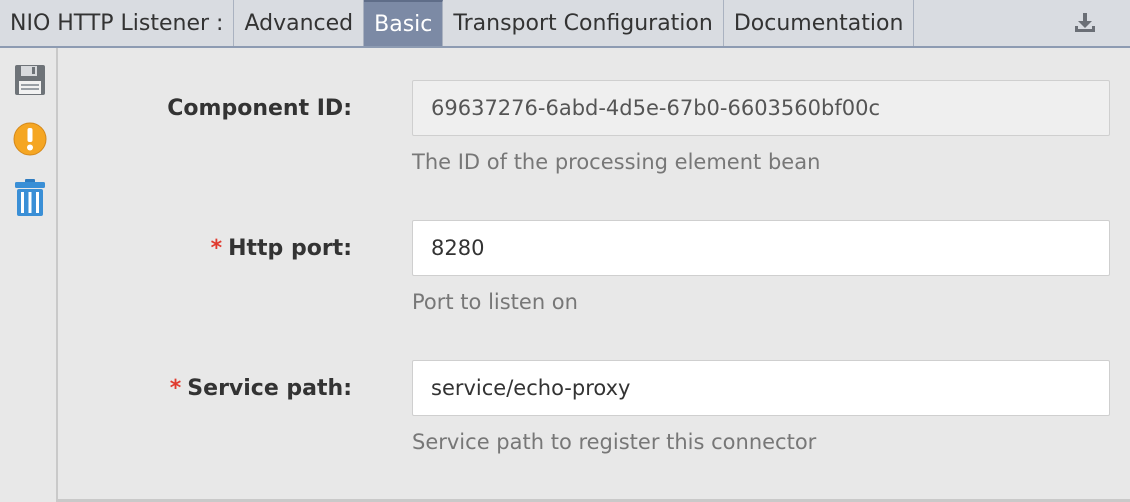 This screenshot has width=1130, height=502. I want to click on download-button, so click(1085, 23).